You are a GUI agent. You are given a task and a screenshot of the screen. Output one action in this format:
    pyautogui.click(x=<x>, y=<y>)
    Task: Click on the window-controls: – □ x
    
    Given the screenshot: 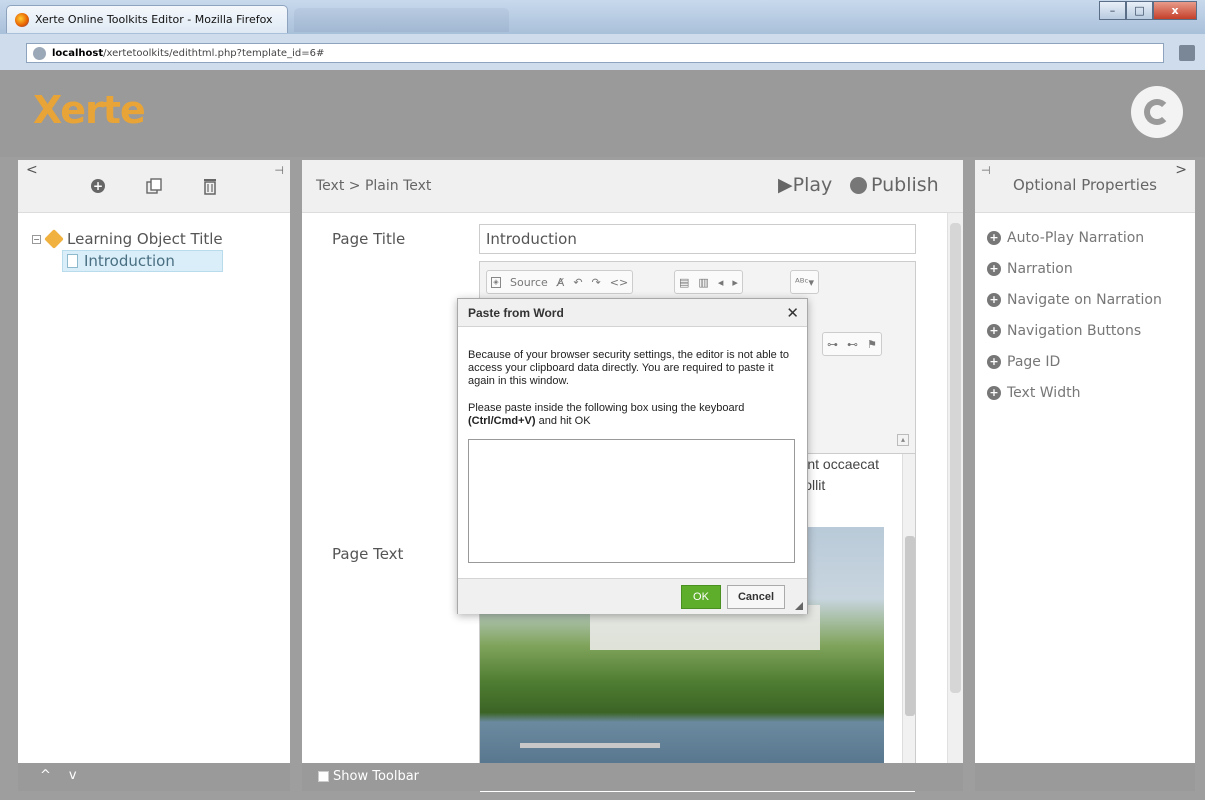 What is the action you would take?
    pyautogui.click(x=1148, y=10)
    